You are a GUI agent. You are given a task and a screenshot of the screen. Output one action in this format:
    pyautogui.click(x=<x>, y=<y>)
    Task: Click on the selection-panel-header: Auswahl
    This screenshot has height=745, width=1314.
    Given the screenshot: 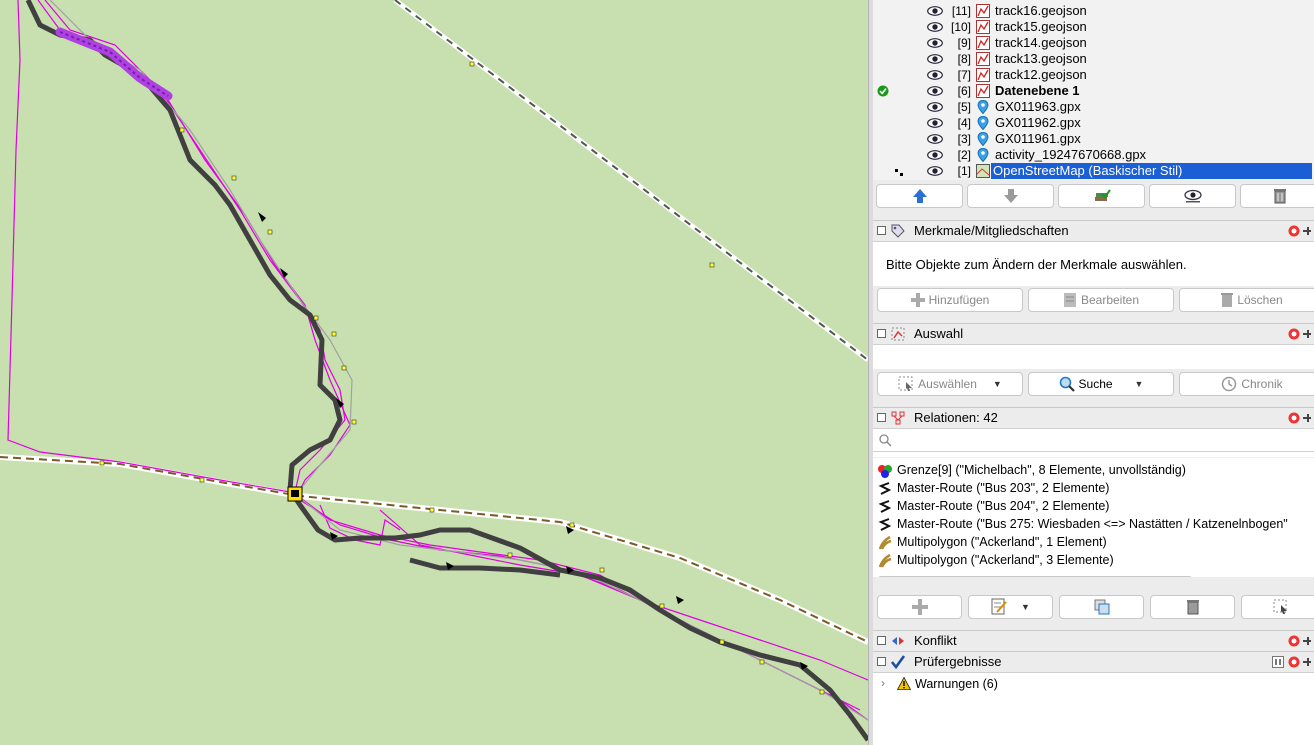 What is the action you would take?
    pyautogui.click(x=1093, y=333)
    